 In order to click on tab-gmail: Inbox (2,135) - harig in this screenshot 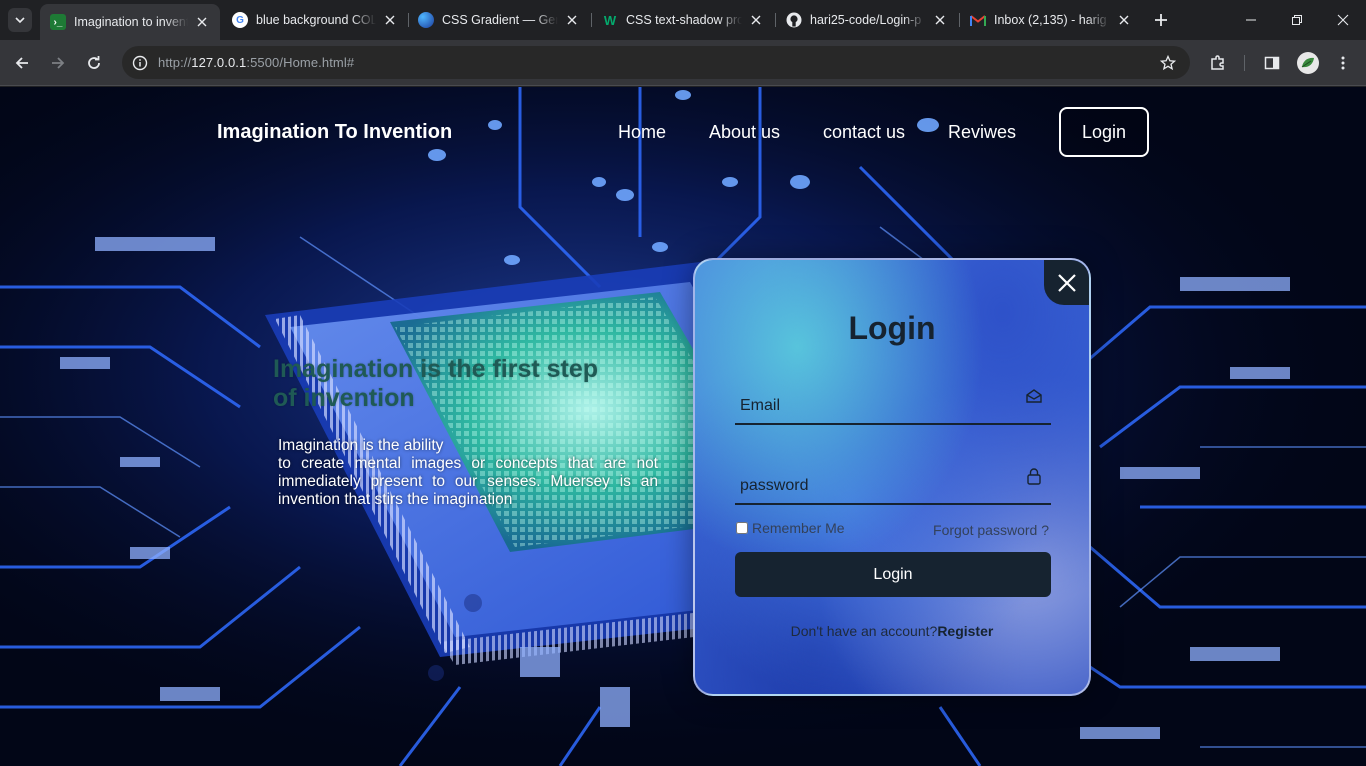, I will do `click(1051, 20)`.